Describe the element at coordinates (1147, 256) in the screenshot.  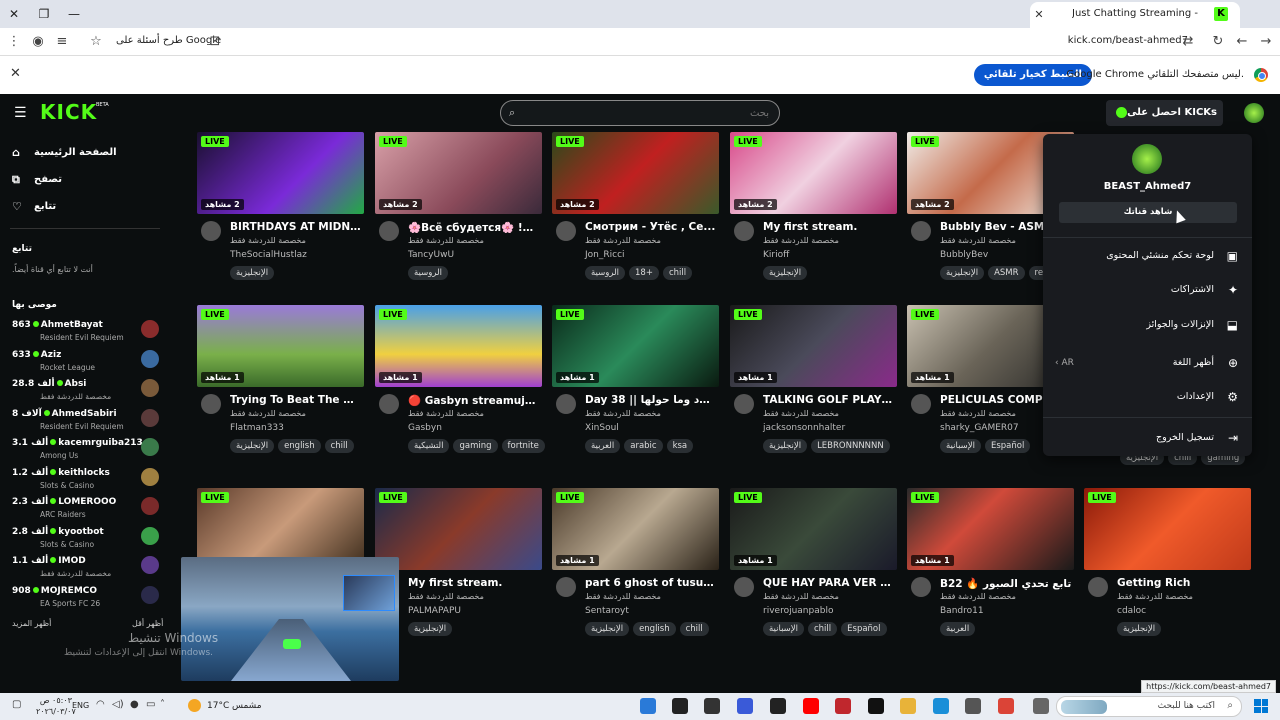
I see `menu-item-dashboard: ▣ لوحة تحكم منشئي المحتوى` at that location.